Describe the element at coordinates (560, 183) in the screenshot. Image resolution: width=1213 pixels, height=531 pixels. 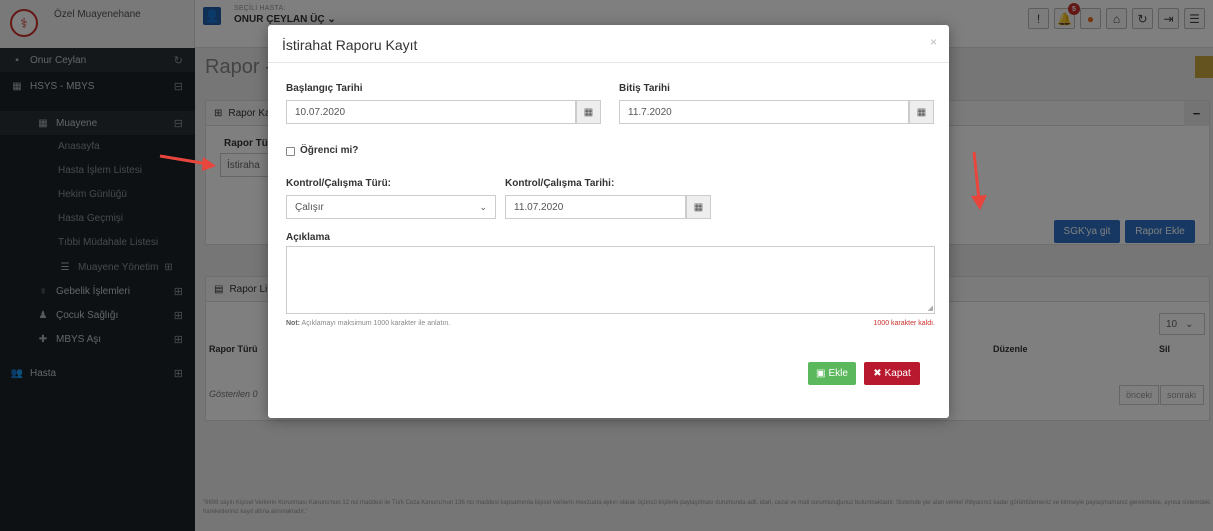
I see `control-date-label: Kontrol/Çalışma Tarihi:` at that location.